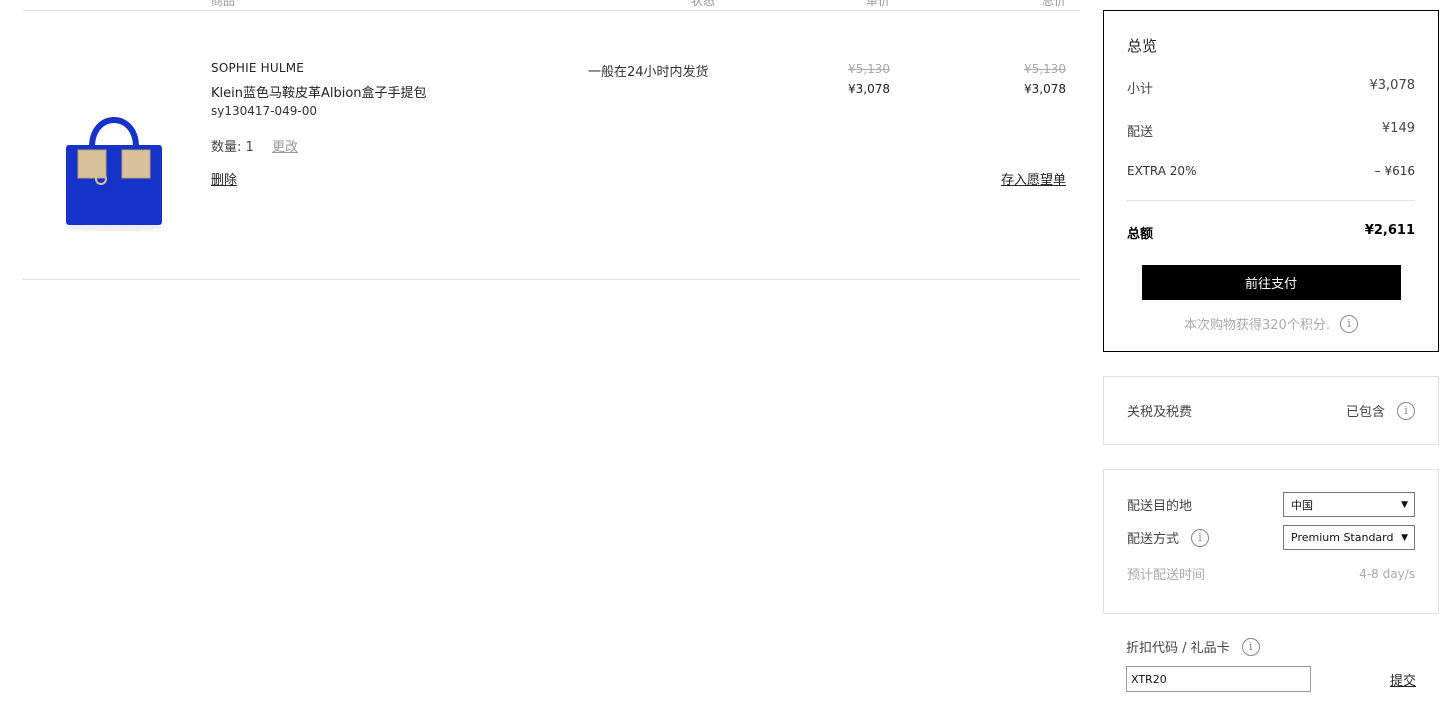 Image resolution: width=1451 pixels, height=702 pixels. Describe the element at coordinates (1271, 282) in the screenshot. I see `checkout-button: 前往支付` at that location.